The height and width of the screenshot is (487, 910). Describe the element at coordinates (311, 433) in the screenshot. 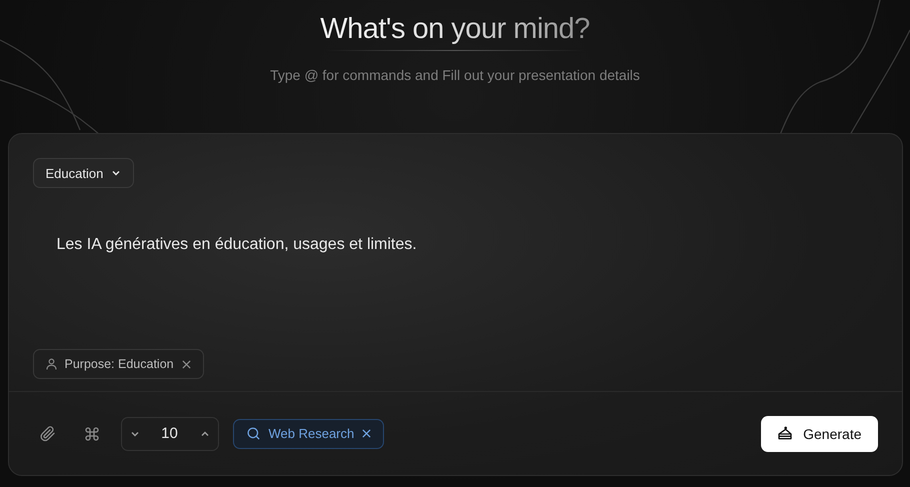

I see `chip-label: Web Research` at that location.